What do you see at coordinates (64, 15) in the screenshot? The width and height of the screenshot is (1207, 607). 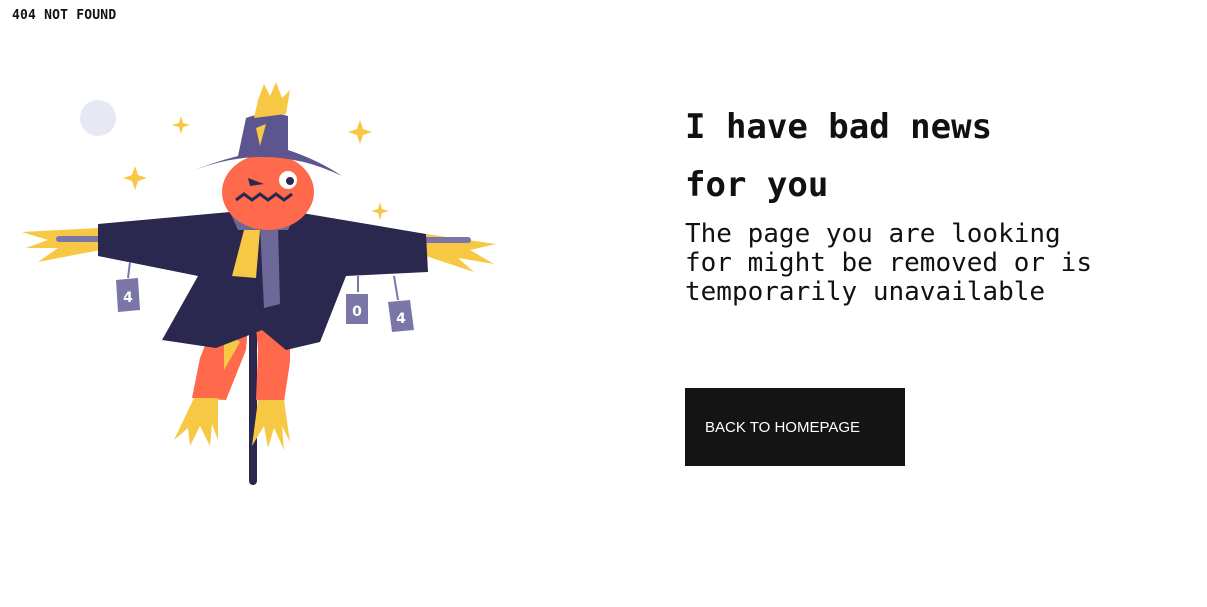 I see `page-header-label: 404 NOT FOUND` at bounding box center [64, 15].